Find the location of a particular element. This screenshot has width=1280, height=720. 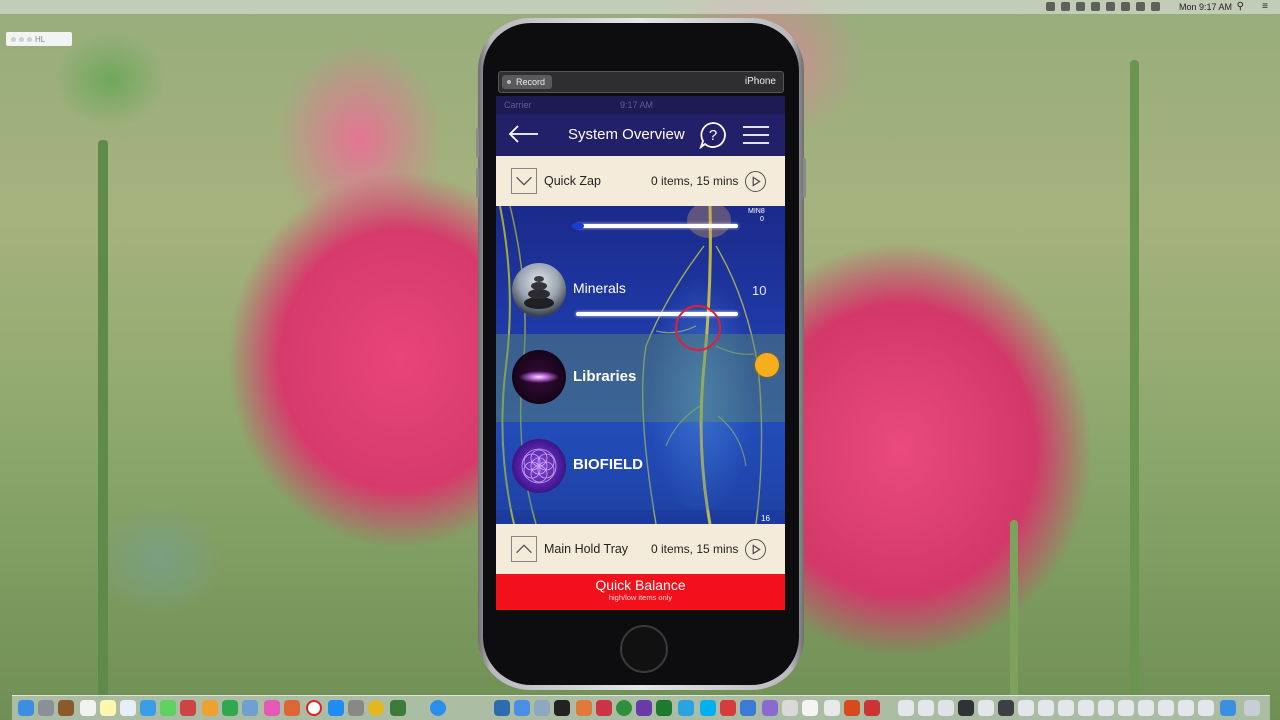

quick-balance-button: Quick Balance high/low items only is located at coordinates (640, 592).